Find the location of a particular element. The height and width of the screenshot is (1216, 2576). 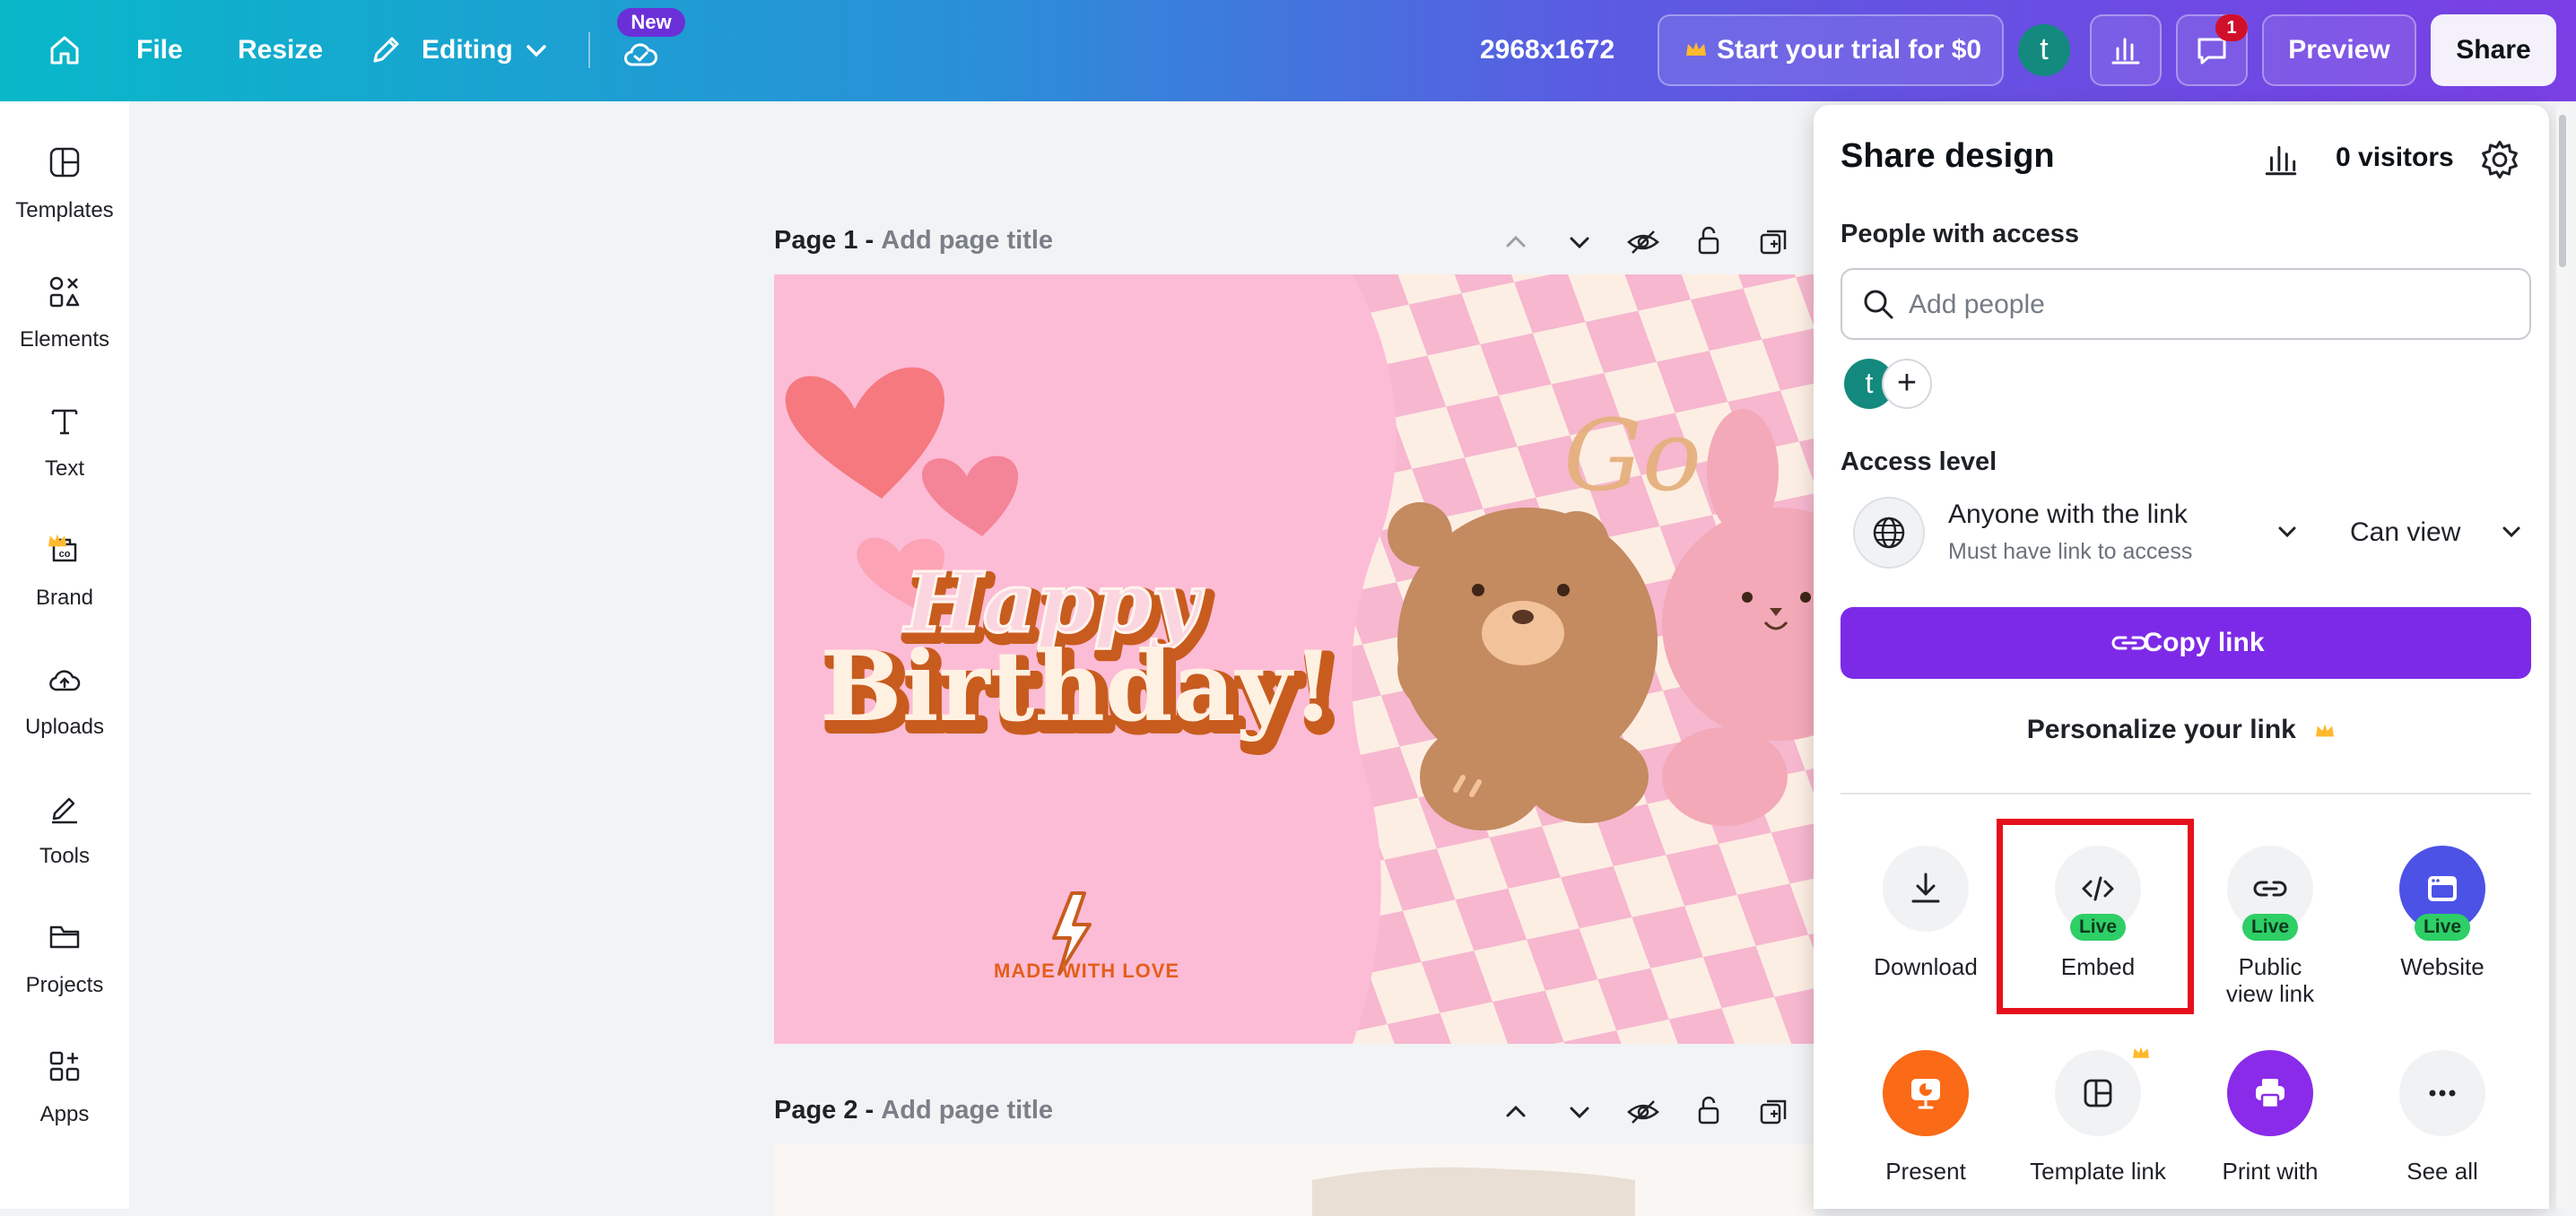

sidebar-item-projects: Projects is located at coordinates (64, 968).